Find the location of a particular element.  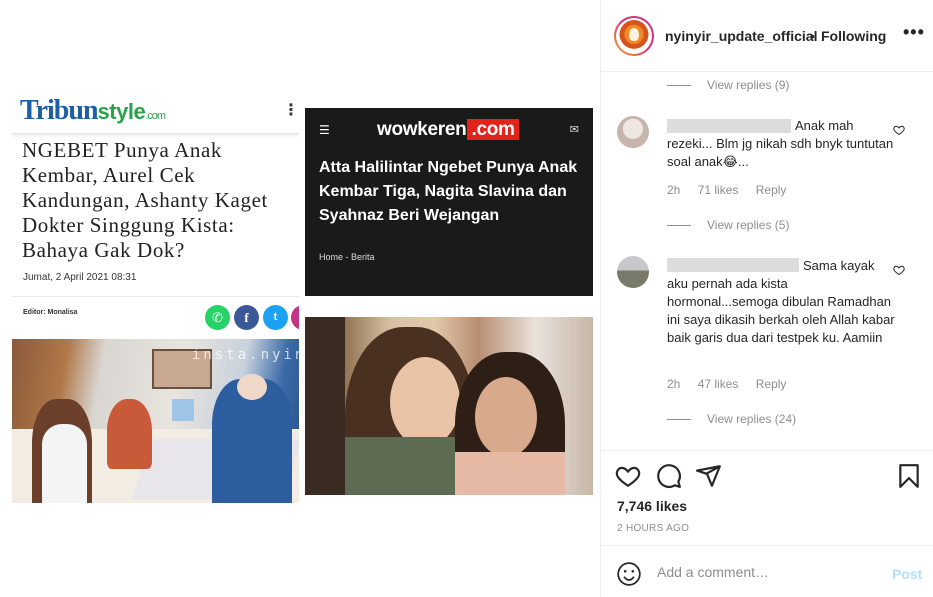

tribunstyle-header: Tribunstyle.com ⋮ is located at coordinates (155, 111).